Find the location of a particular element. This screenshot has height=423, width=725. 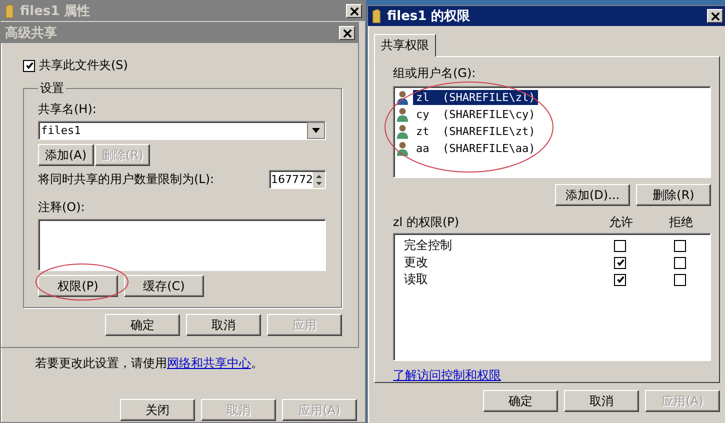

window-title: files1 属性 is located at coordinates (56, 11).